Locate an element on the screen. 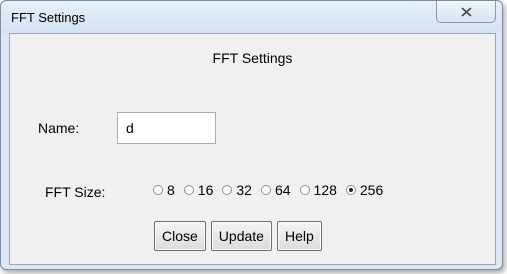 This screenshot has width=507, height=274. fft-size-option-256: 256 is located at coordinates (364, 190).